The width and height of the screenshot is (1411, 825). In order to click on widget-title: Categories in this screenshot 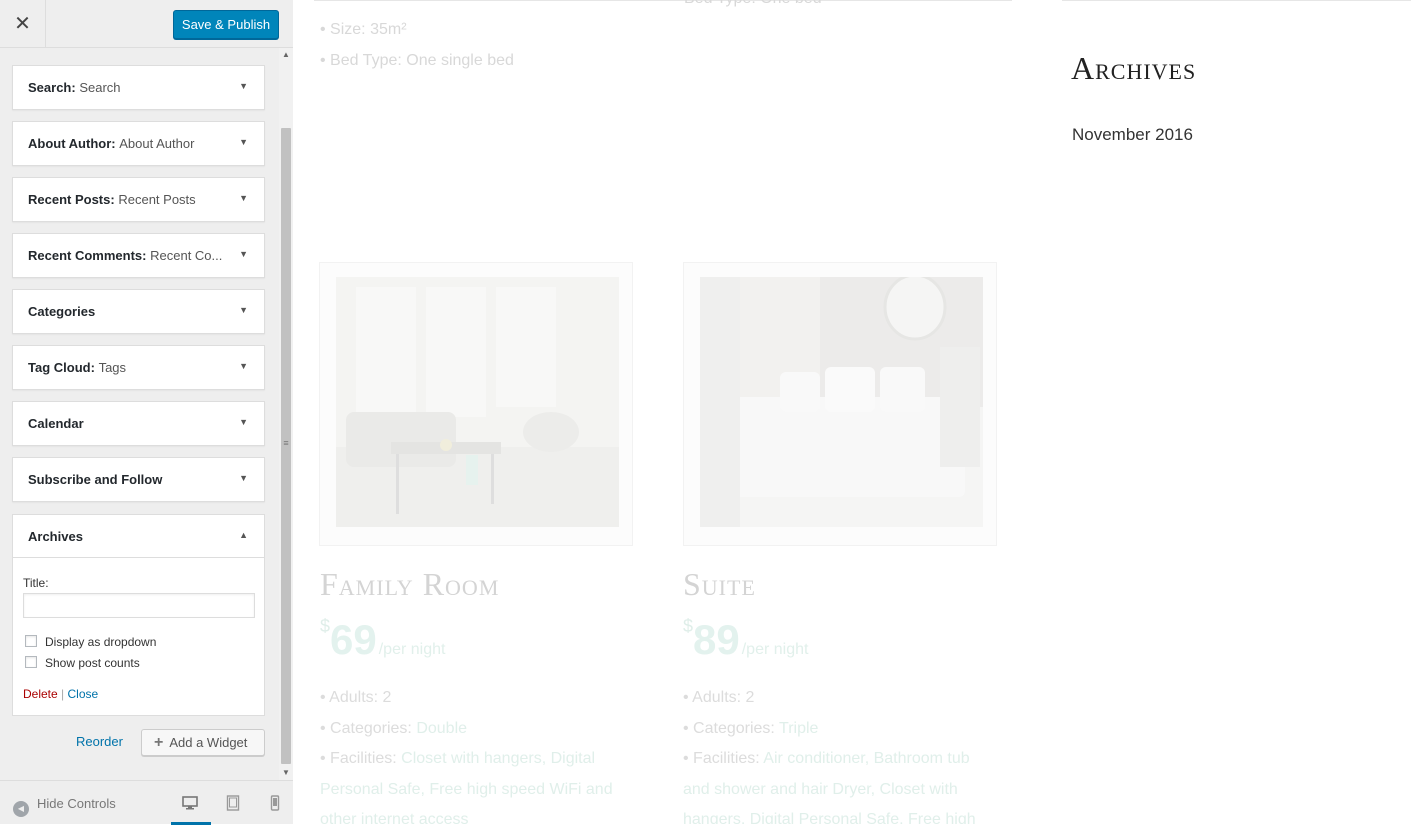, I will do `click(62, 311)`.